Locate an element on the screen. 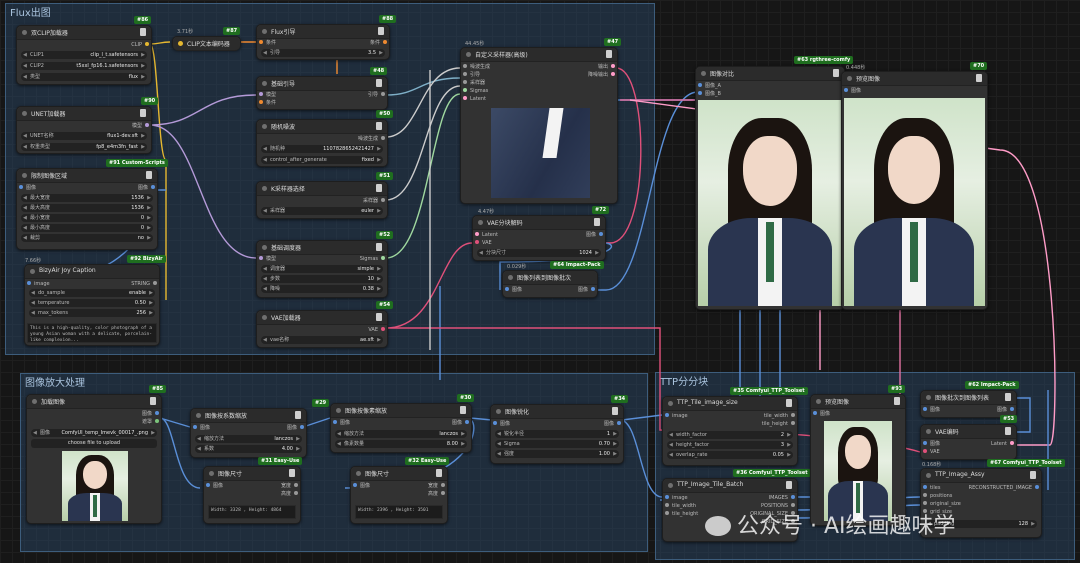 Image resolution: width=1080 pixels, height=563 pixels. node-image-sharpen: 图像锐化 图像 图像 ◀ 锐化半径 1 ▶ ◀ Sigma 0.70 ▶ ◀ 强度 1.00 ▶ is located at coordinates (557, 434).